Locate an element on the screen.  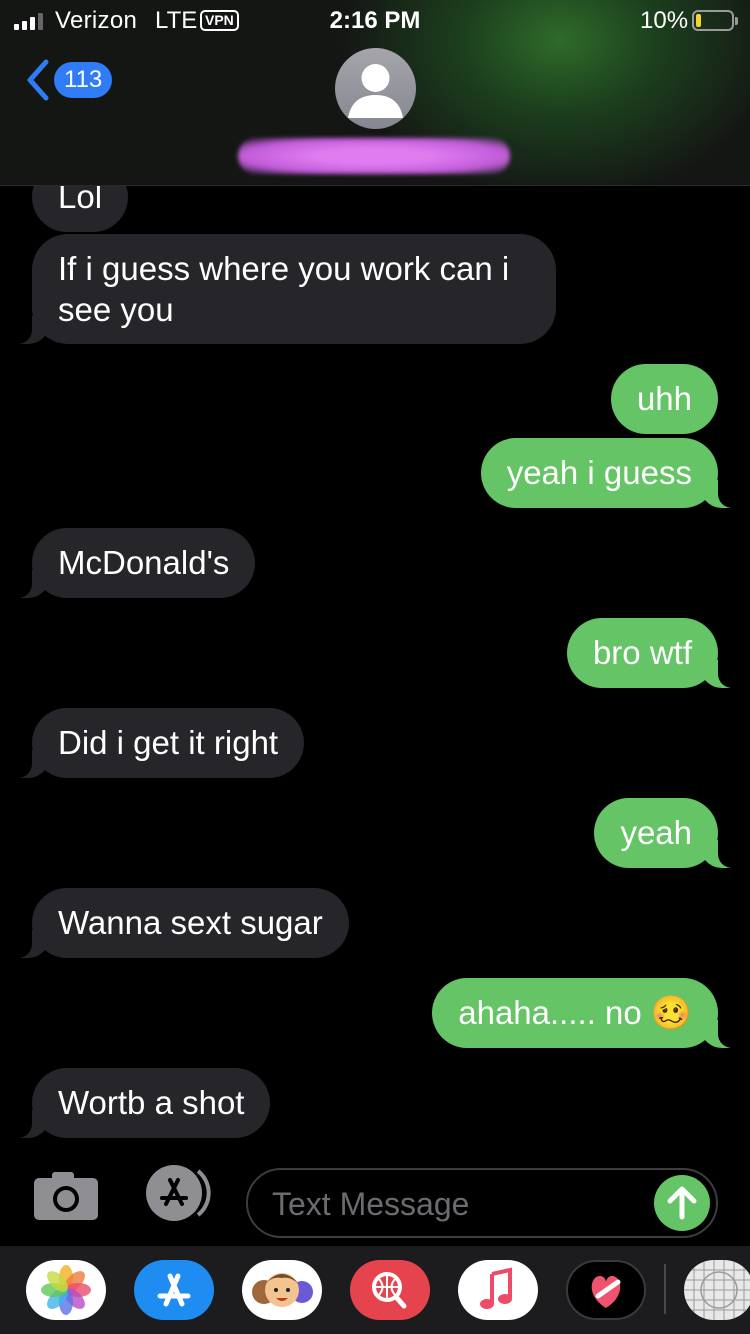
back-button: 113 is located at coordinates (68, 80).